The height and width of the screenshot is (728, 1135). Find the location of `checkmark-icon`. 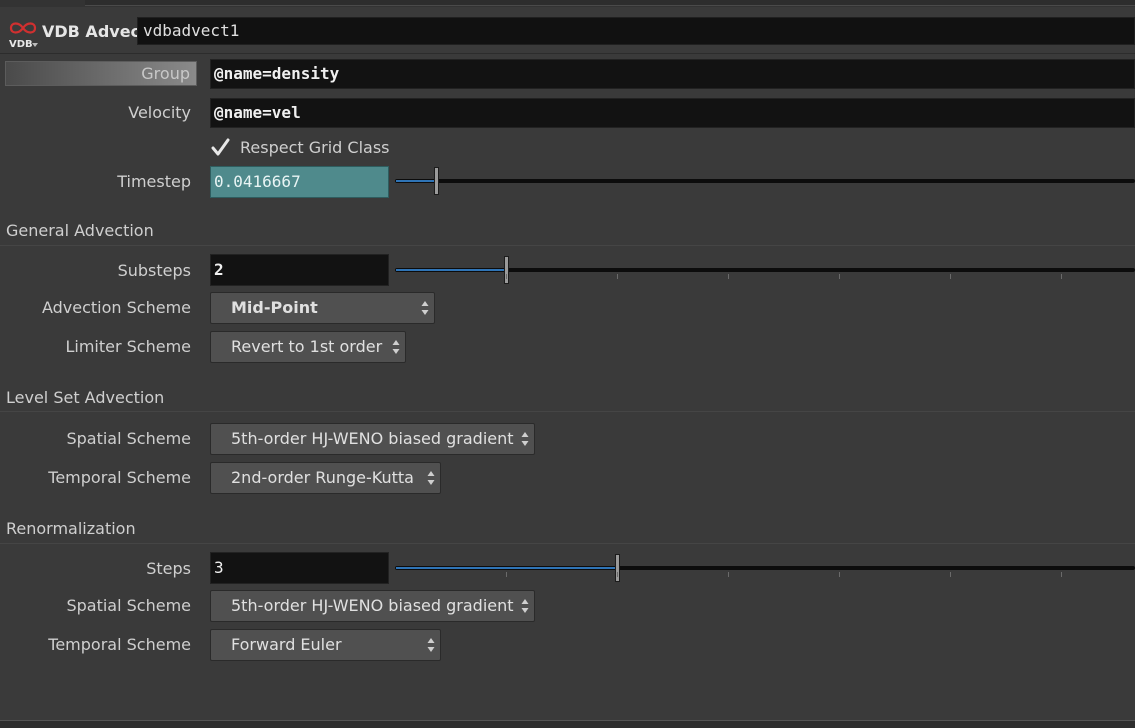

checkmark-icon is located at coordinates (220, 147).